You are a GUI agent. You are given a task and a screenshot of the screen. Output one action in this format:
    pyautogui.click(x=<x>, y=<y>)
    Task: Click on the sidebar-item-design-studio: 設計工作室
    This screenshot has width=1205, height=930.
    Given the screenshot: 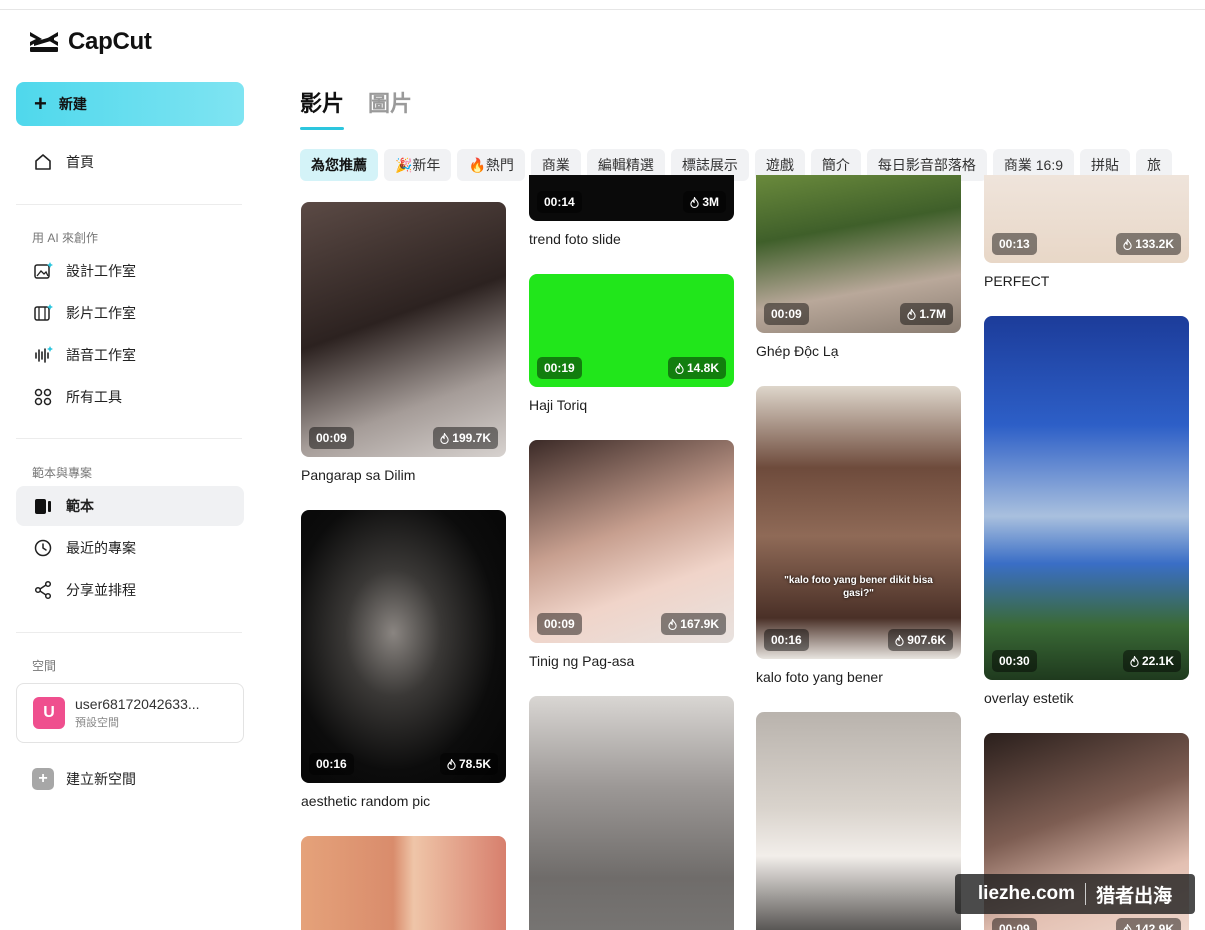 What is the action you would take?
    pyautogui.click(x=130, y=271)
    